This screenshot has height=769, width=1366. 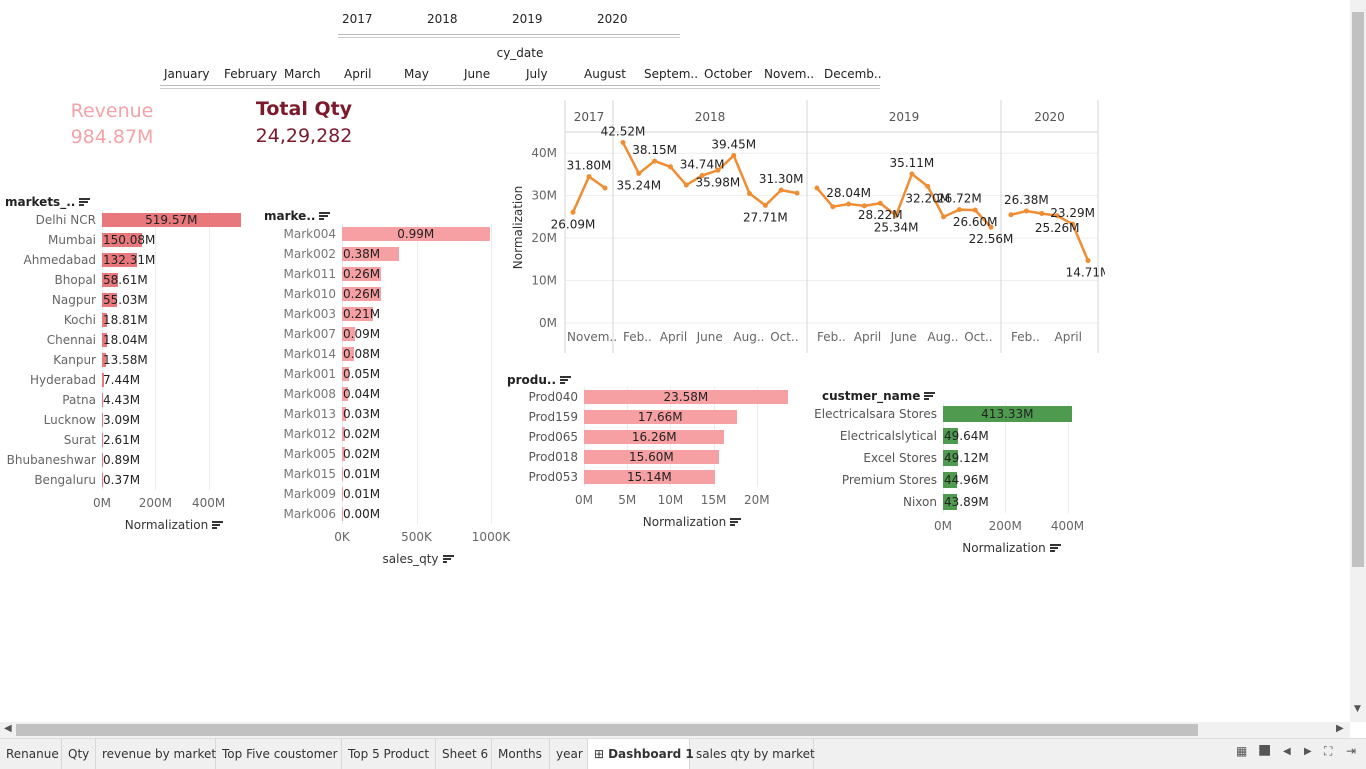 I want to click on tab-year: year, so click(x=569, y=754).